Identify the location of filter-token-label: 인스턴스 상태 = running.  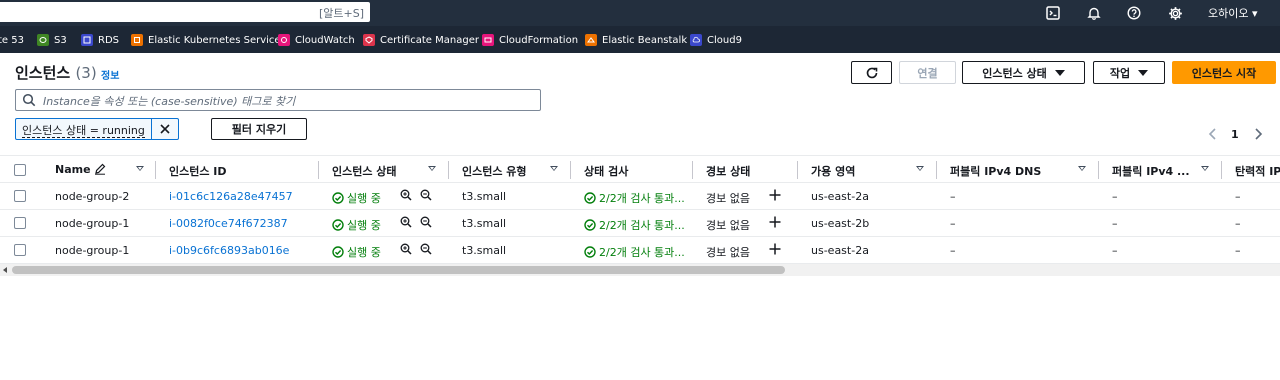
(83, 131).